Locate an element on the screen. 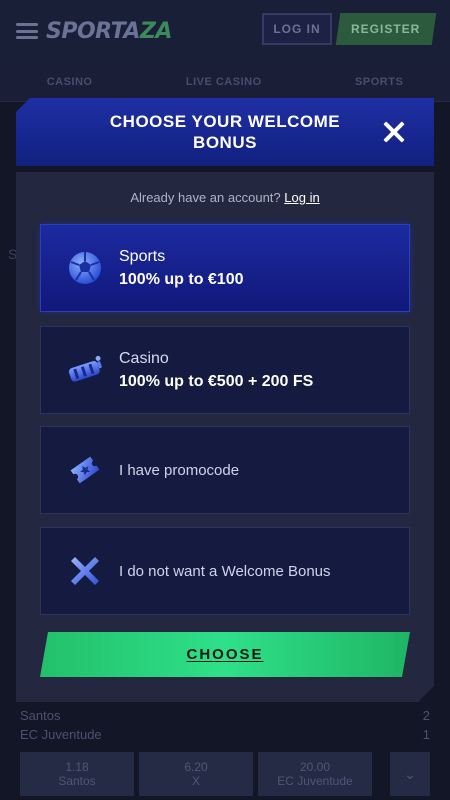 This screenshot has height=800, width=450. chevron-down-icon: ⌄ is located at coordinates (410, 773).